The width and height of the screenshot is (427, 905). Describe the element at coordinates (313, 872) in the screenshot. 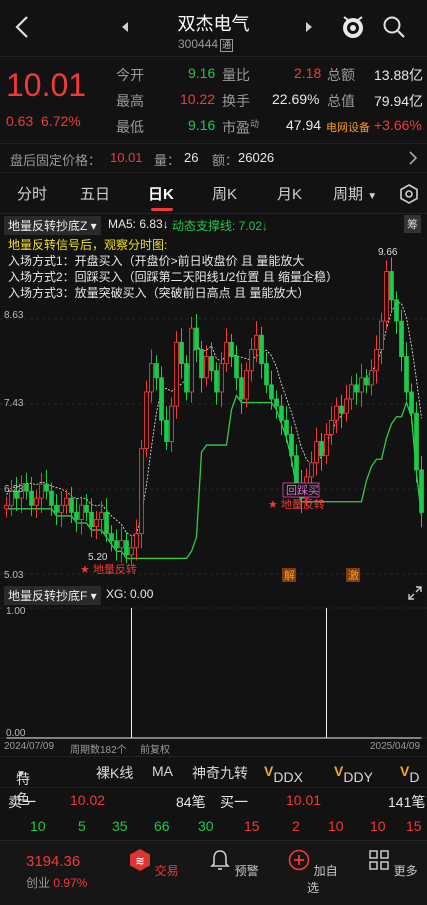

I see `nav-add-watchlist: 加自选` at that location.